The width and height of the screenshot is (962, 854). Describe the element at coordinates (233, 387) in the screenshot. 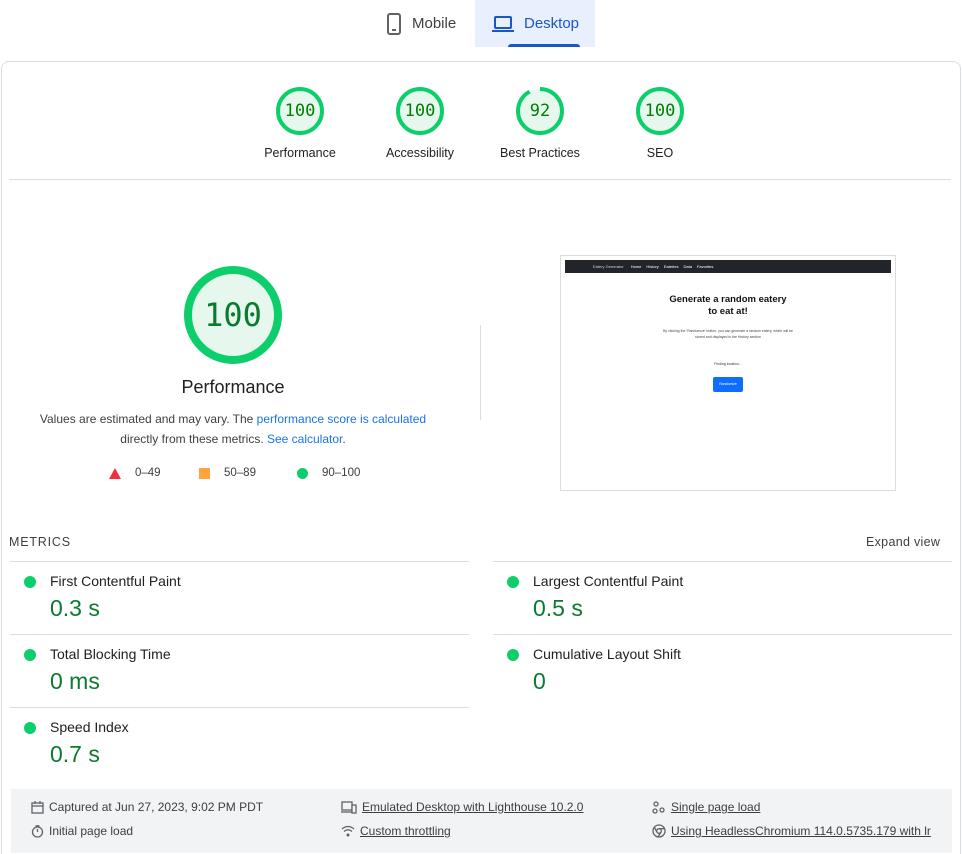

I see `performance-title: Performance` at that location.